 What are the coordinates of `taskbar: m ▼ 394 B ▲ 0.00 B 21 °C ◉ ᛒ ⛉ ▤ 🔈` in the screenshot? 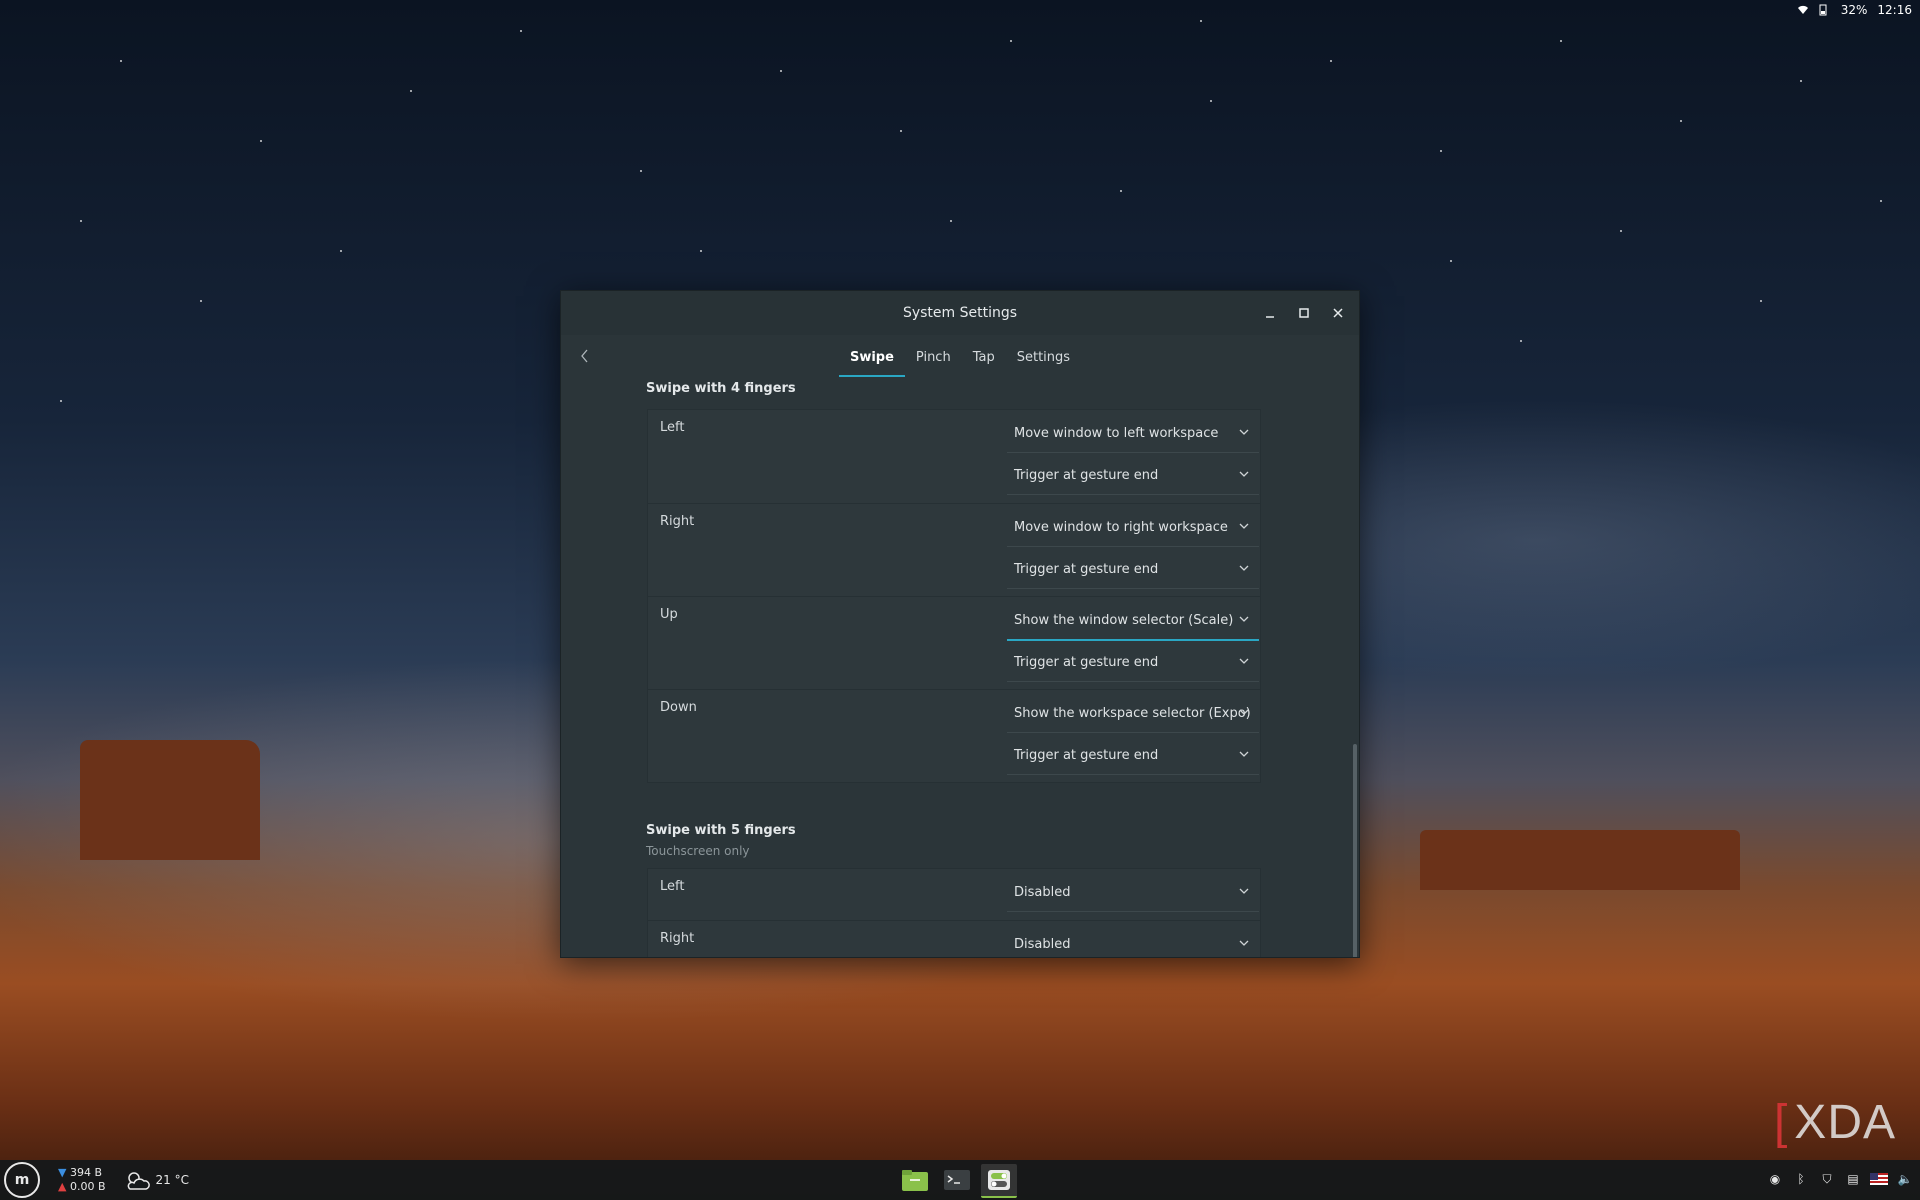 It's located at (960, 1180).